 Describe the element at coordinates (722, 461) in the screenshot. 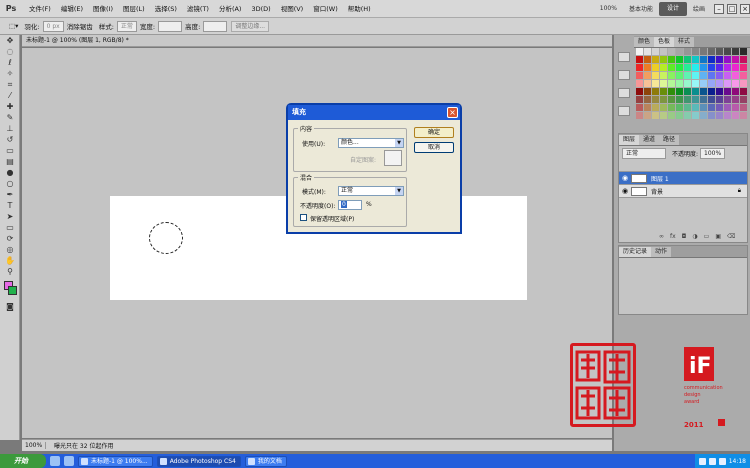

I see `tray-icon` at that location.